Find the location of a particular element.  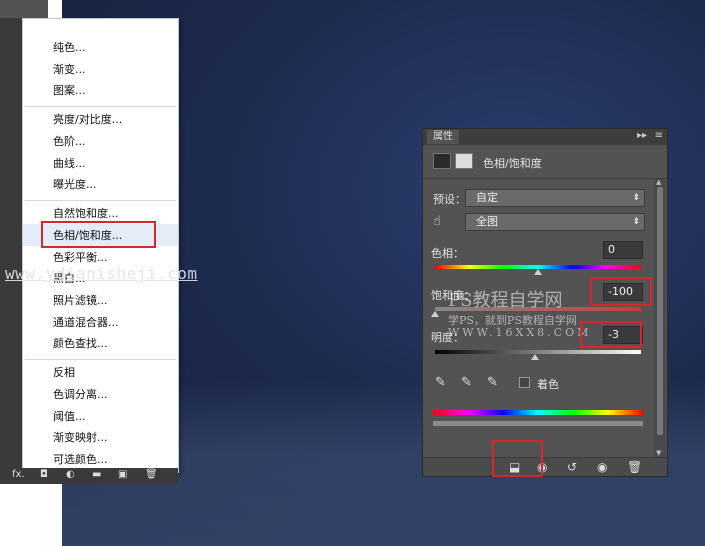

adjustment-layer-icon: ◐ is located at coordinates (70, 474).